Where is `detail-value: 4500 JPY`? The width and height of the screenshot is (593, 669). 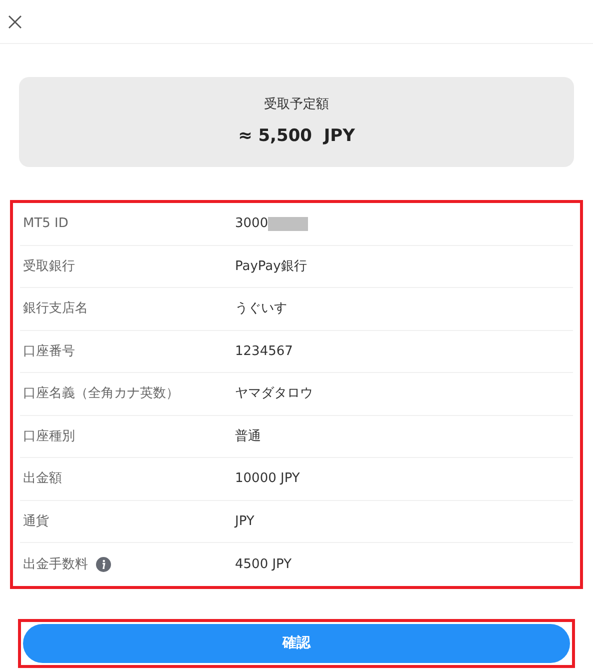 detail-value: 4500 JPY is located at coordinates (263, 565).